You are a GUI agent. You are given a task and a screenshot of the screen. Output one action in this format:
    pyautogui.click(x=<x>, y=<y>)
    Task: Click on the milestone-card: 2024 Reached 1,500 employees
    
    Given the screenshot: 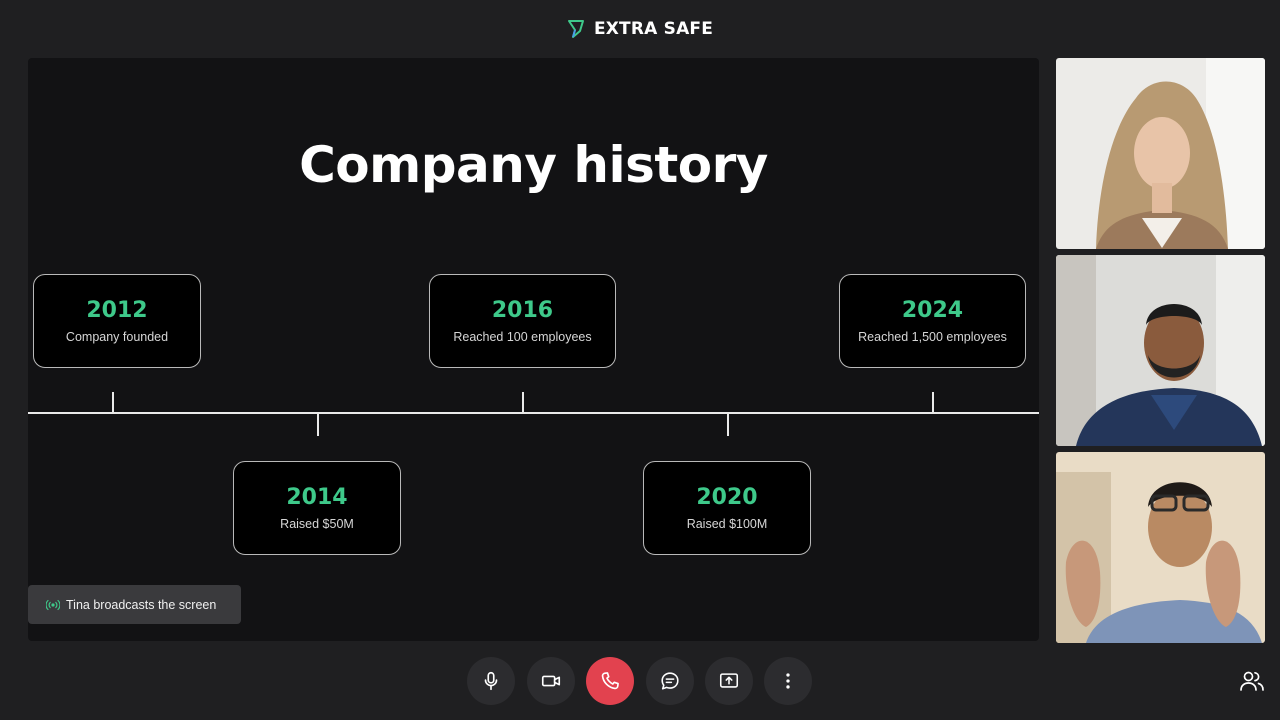 What is the action you would take?
    pyautogui.click(x=932, y=321)
    